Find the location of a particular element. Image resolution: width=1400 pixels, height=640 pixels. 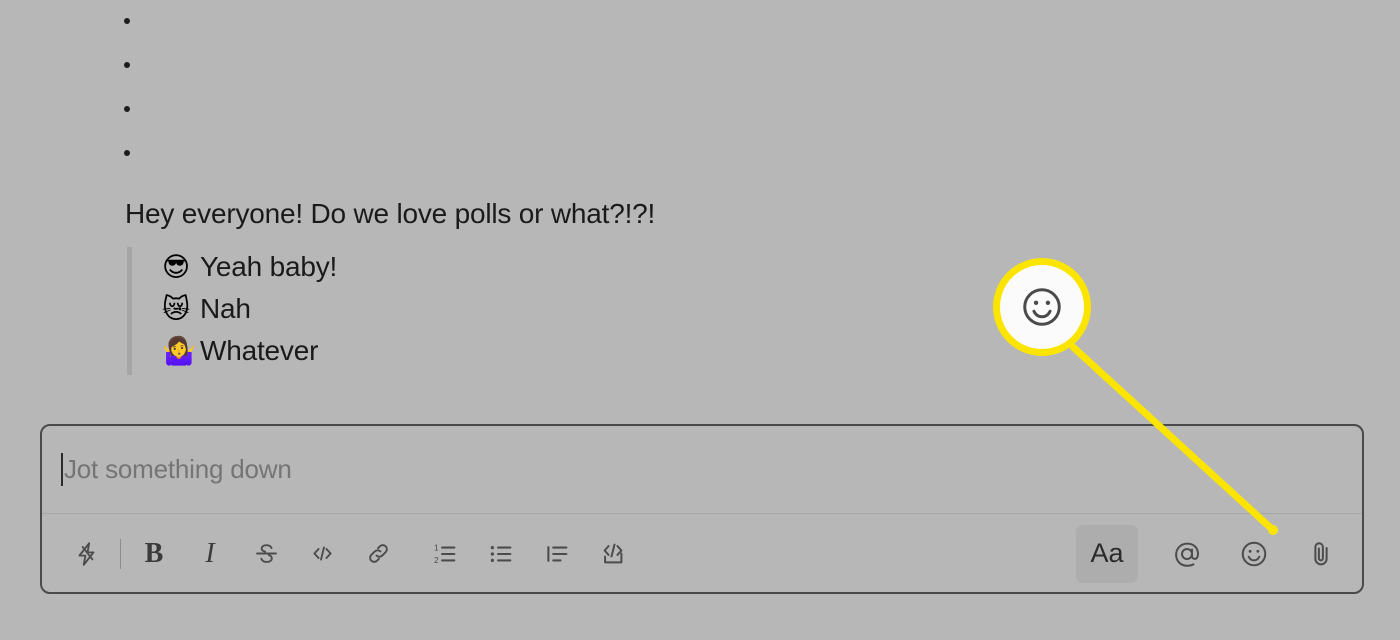

link-button is located at coordinates (378, 554).